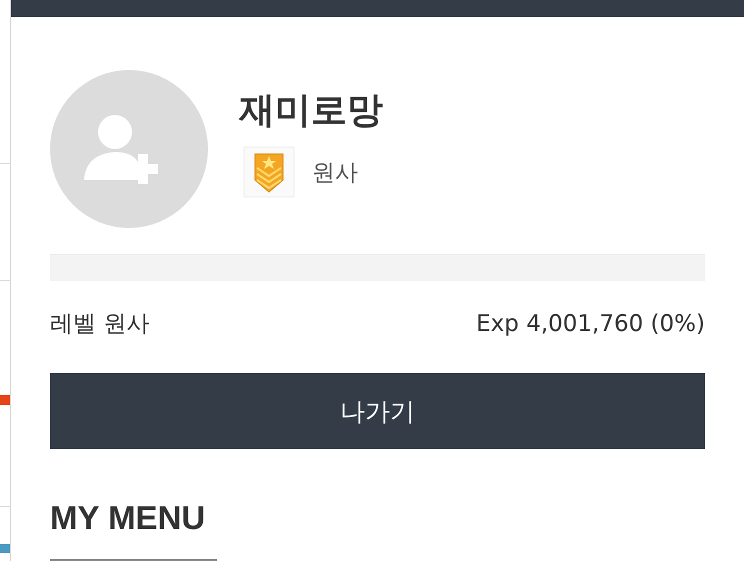  I want to click on exp-reading: Exp 4,001,760 (0%), so click(590, 324).